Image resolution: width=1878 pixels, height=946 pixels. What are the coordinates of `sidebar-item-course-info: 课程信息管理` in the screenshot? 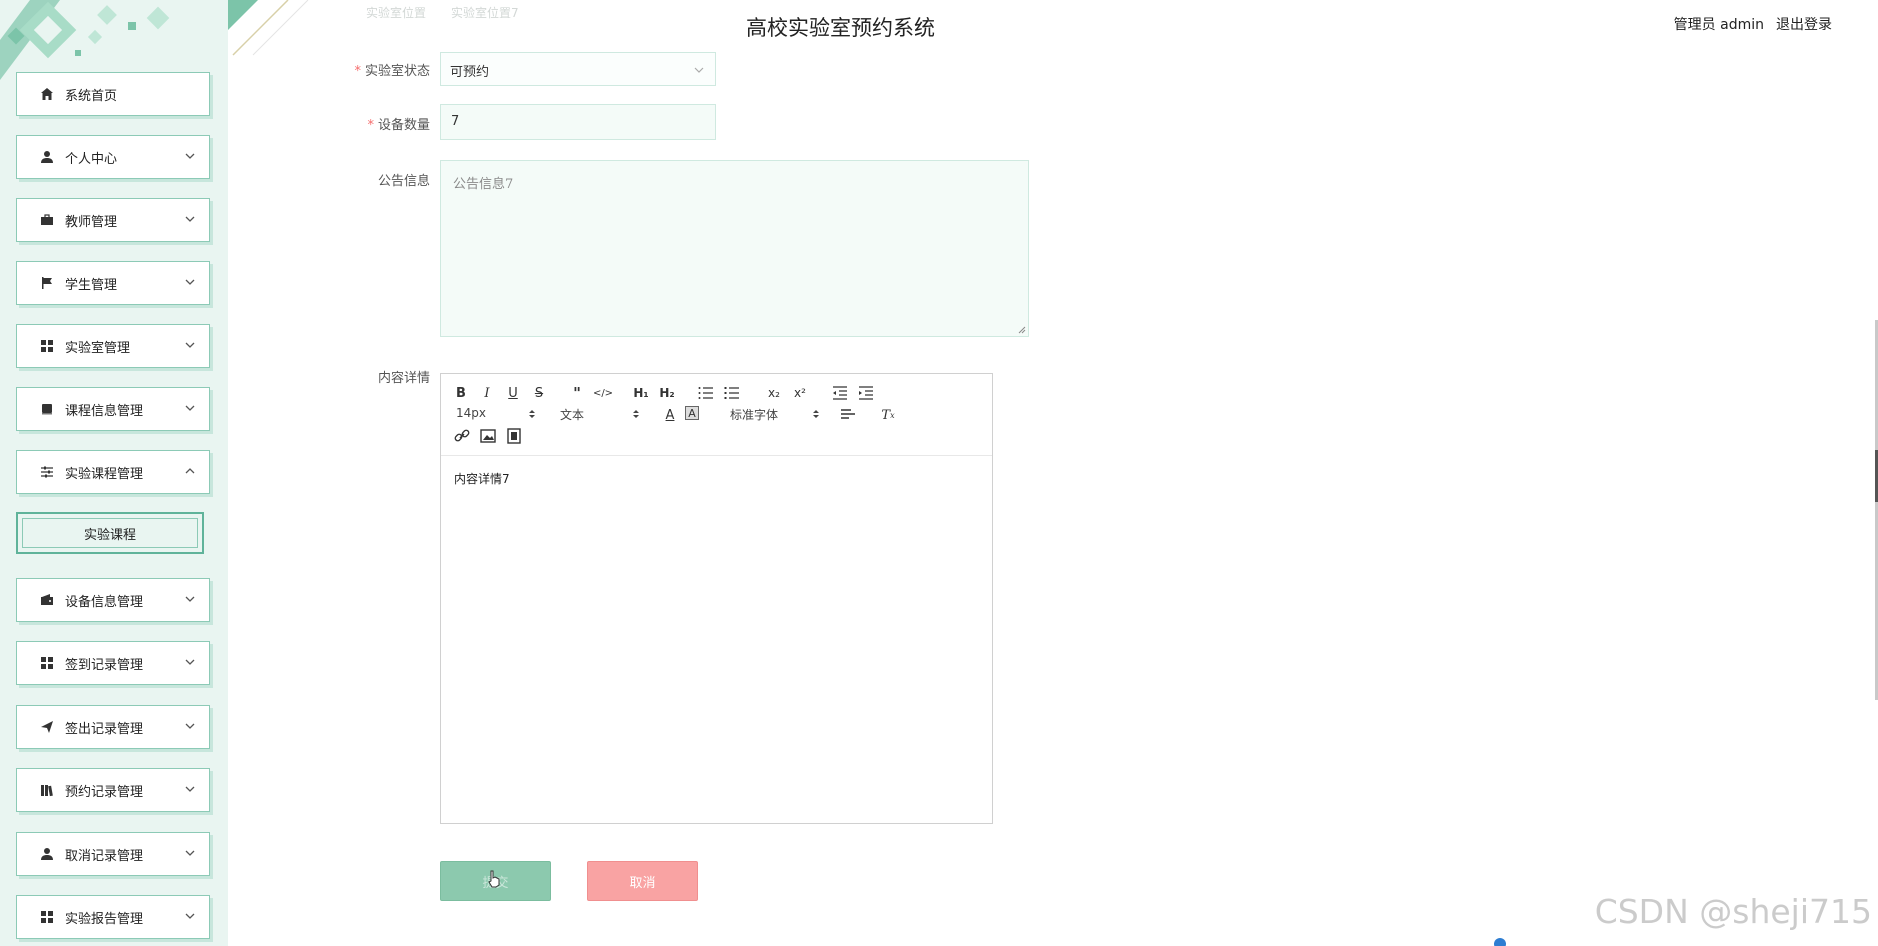 It's located at (113, 409).